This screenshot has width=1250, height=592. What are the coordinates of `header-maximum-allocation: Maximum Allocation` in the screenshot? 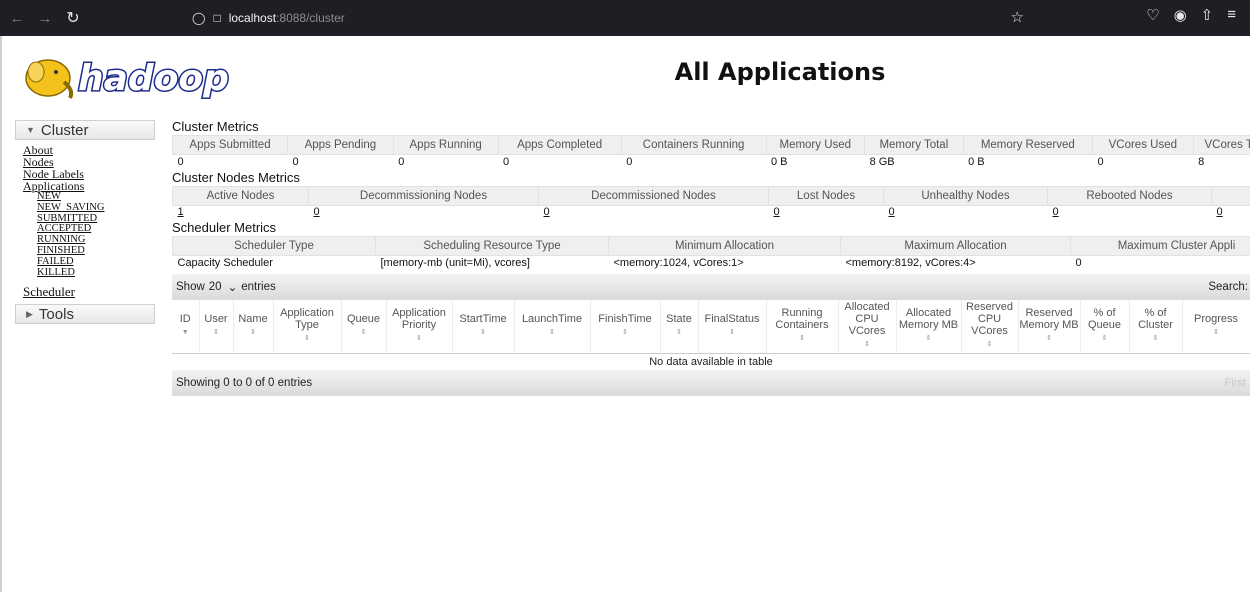 It's located at (955, 246).